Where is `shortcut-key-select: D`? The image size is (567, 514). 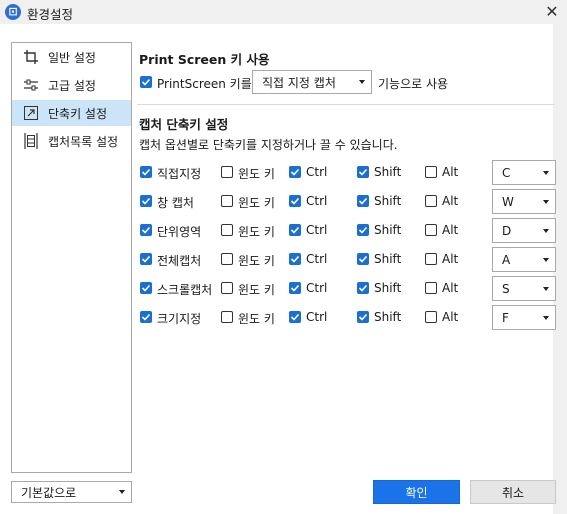 shortcut-key-select: D is located at coordinates (524, 230).